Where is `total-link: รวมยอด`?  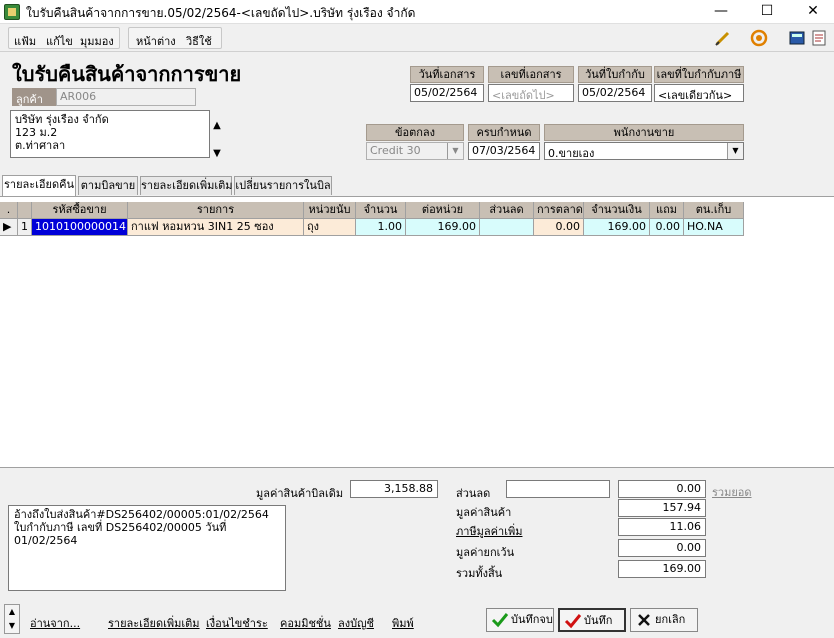
total-link: รวมยอด is located at coordinates (732, 492).